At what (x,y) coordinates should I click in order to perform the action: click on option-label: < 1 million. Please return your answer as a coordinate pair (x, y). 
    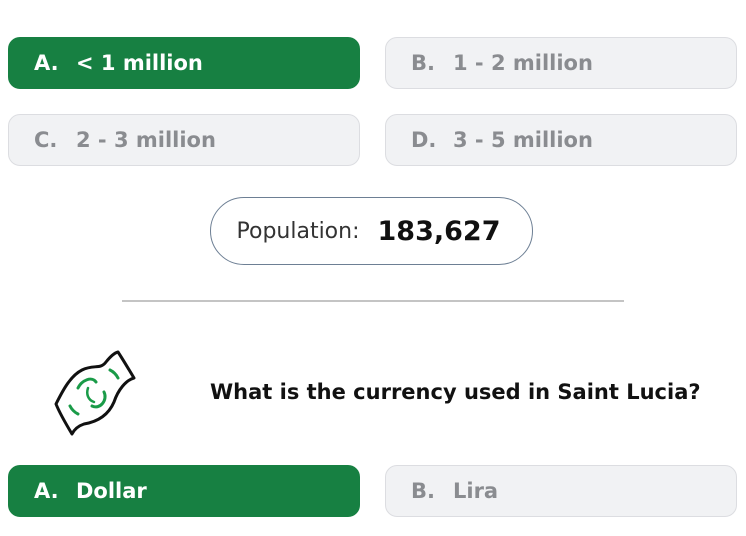
    Looking at the image, I should click on (139, 63).